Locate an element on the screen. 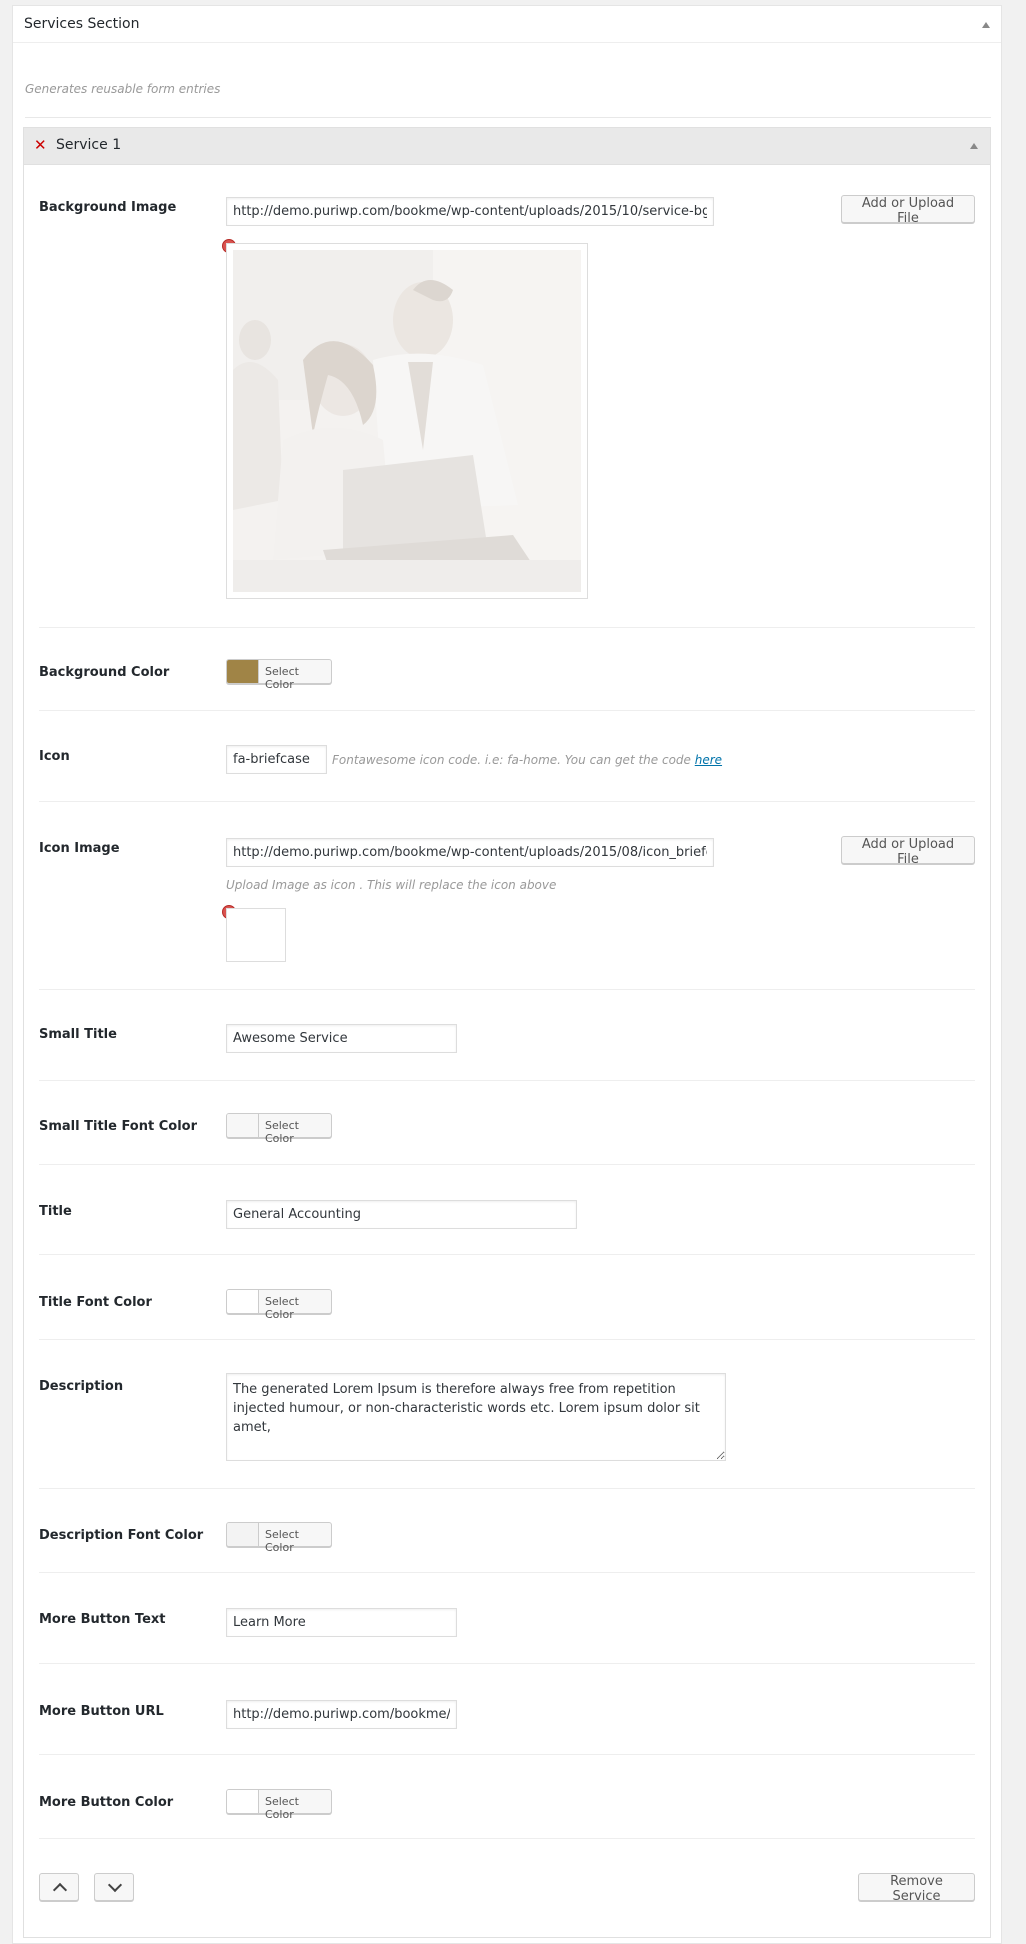 This screenshot has width=1026, height=1944. more-button-color-label: More Button Color is located at coordinates (106, 1802).